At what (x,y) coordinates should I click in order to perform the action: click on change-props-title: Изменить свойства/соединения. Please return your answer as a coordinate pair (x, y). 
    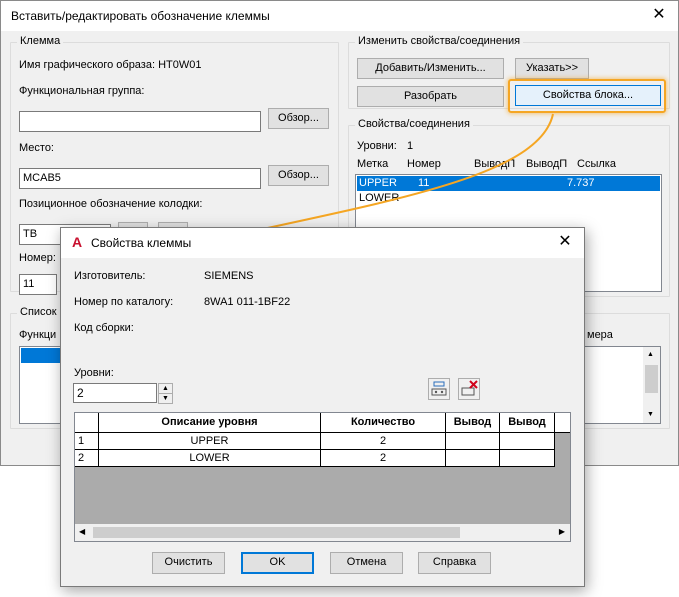
    Looking at the image, I should click on (439, 41).